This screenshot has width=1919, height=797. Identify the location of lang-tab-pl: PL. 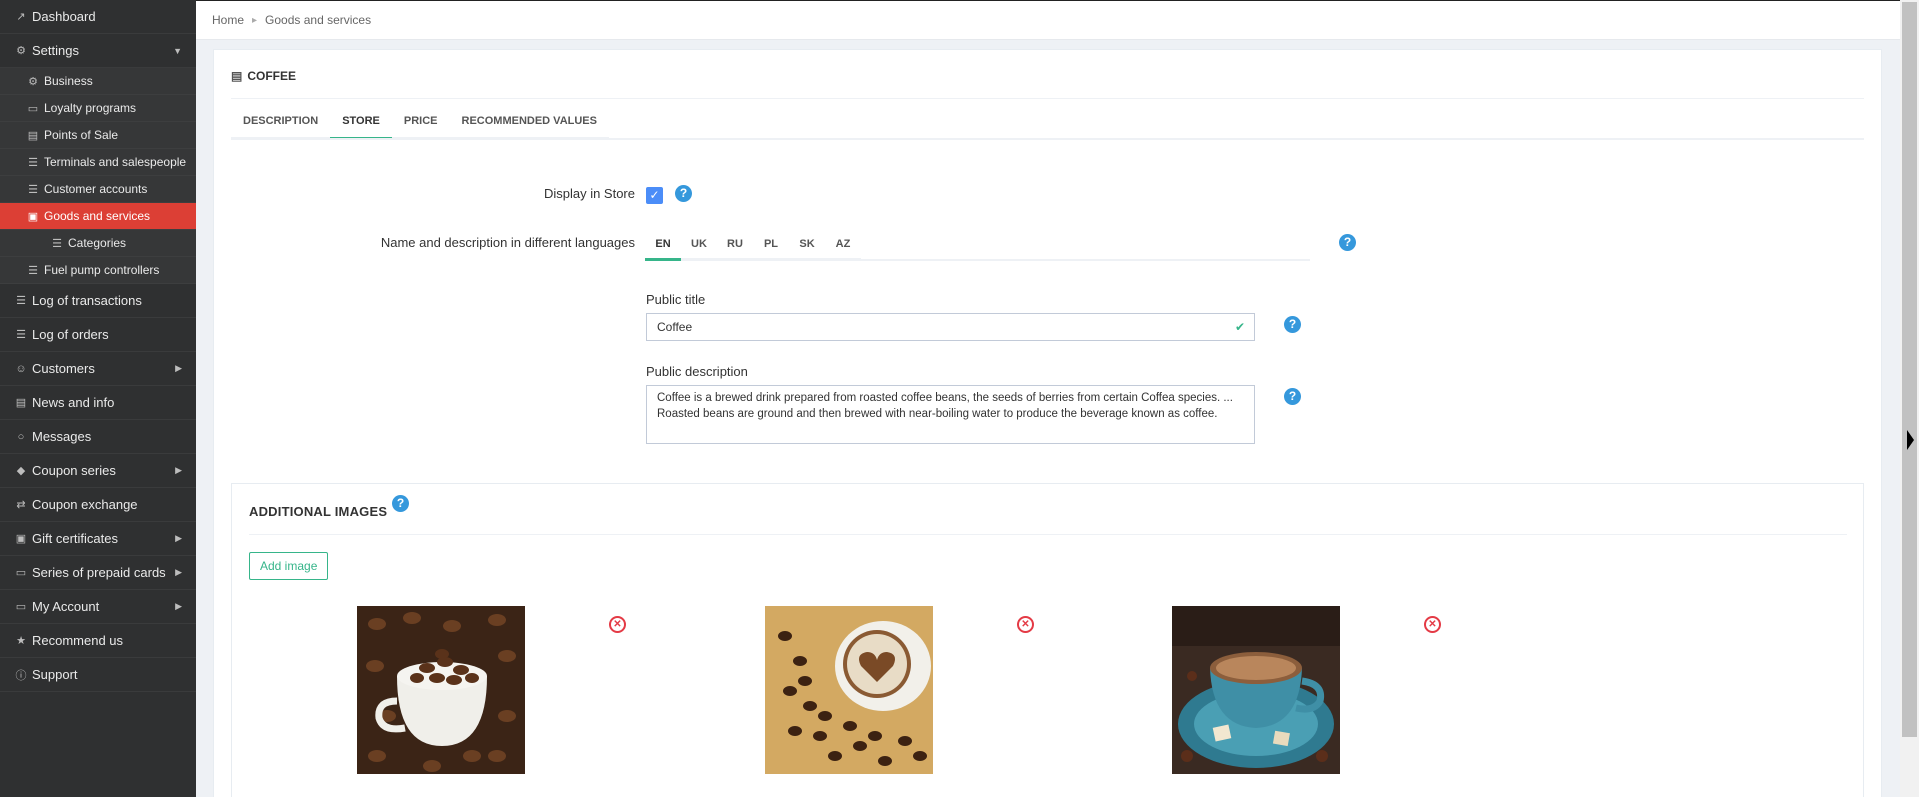
(771, 246).